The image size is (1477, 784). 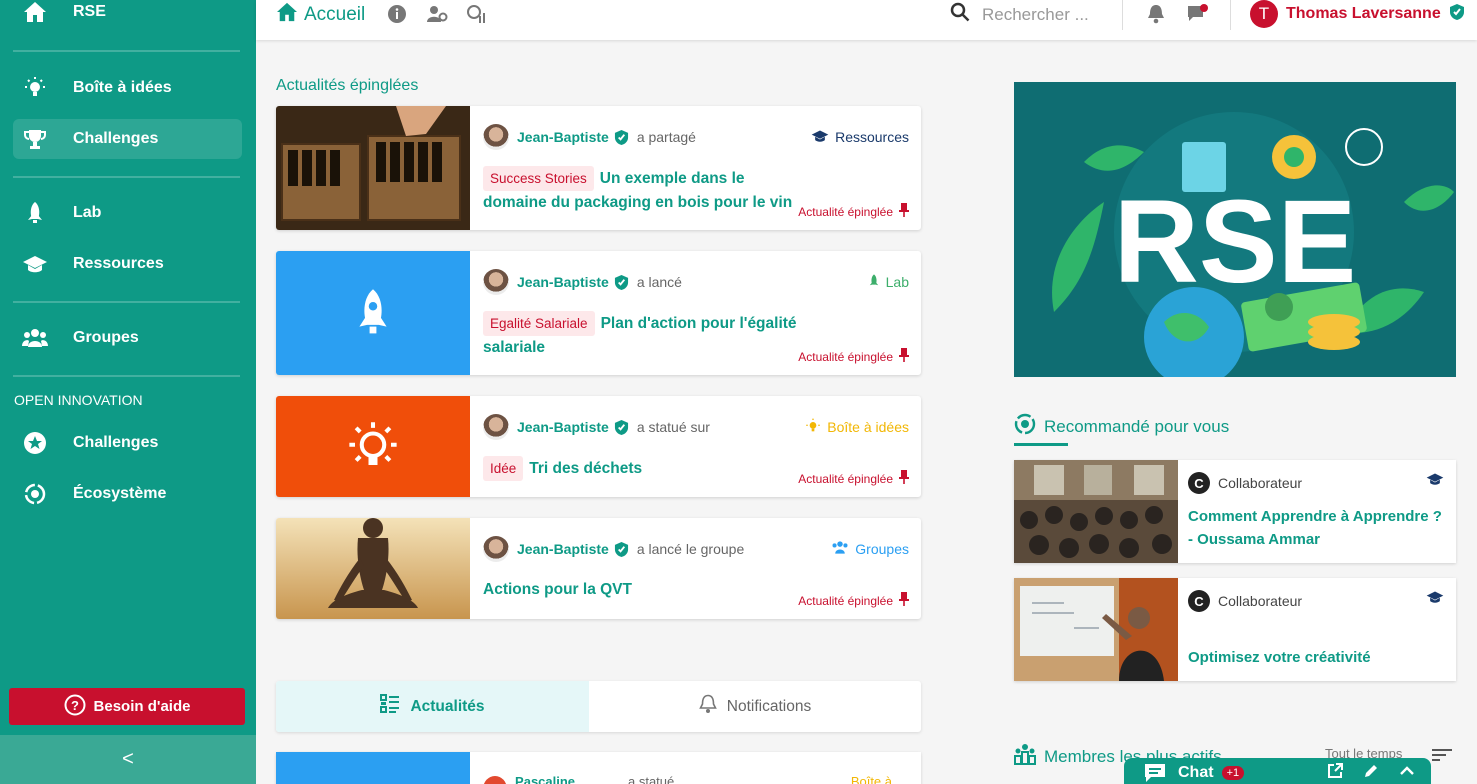 I want to click on sidebar-item-ecosysteme: Écosystème, so click(x=127, y=494).